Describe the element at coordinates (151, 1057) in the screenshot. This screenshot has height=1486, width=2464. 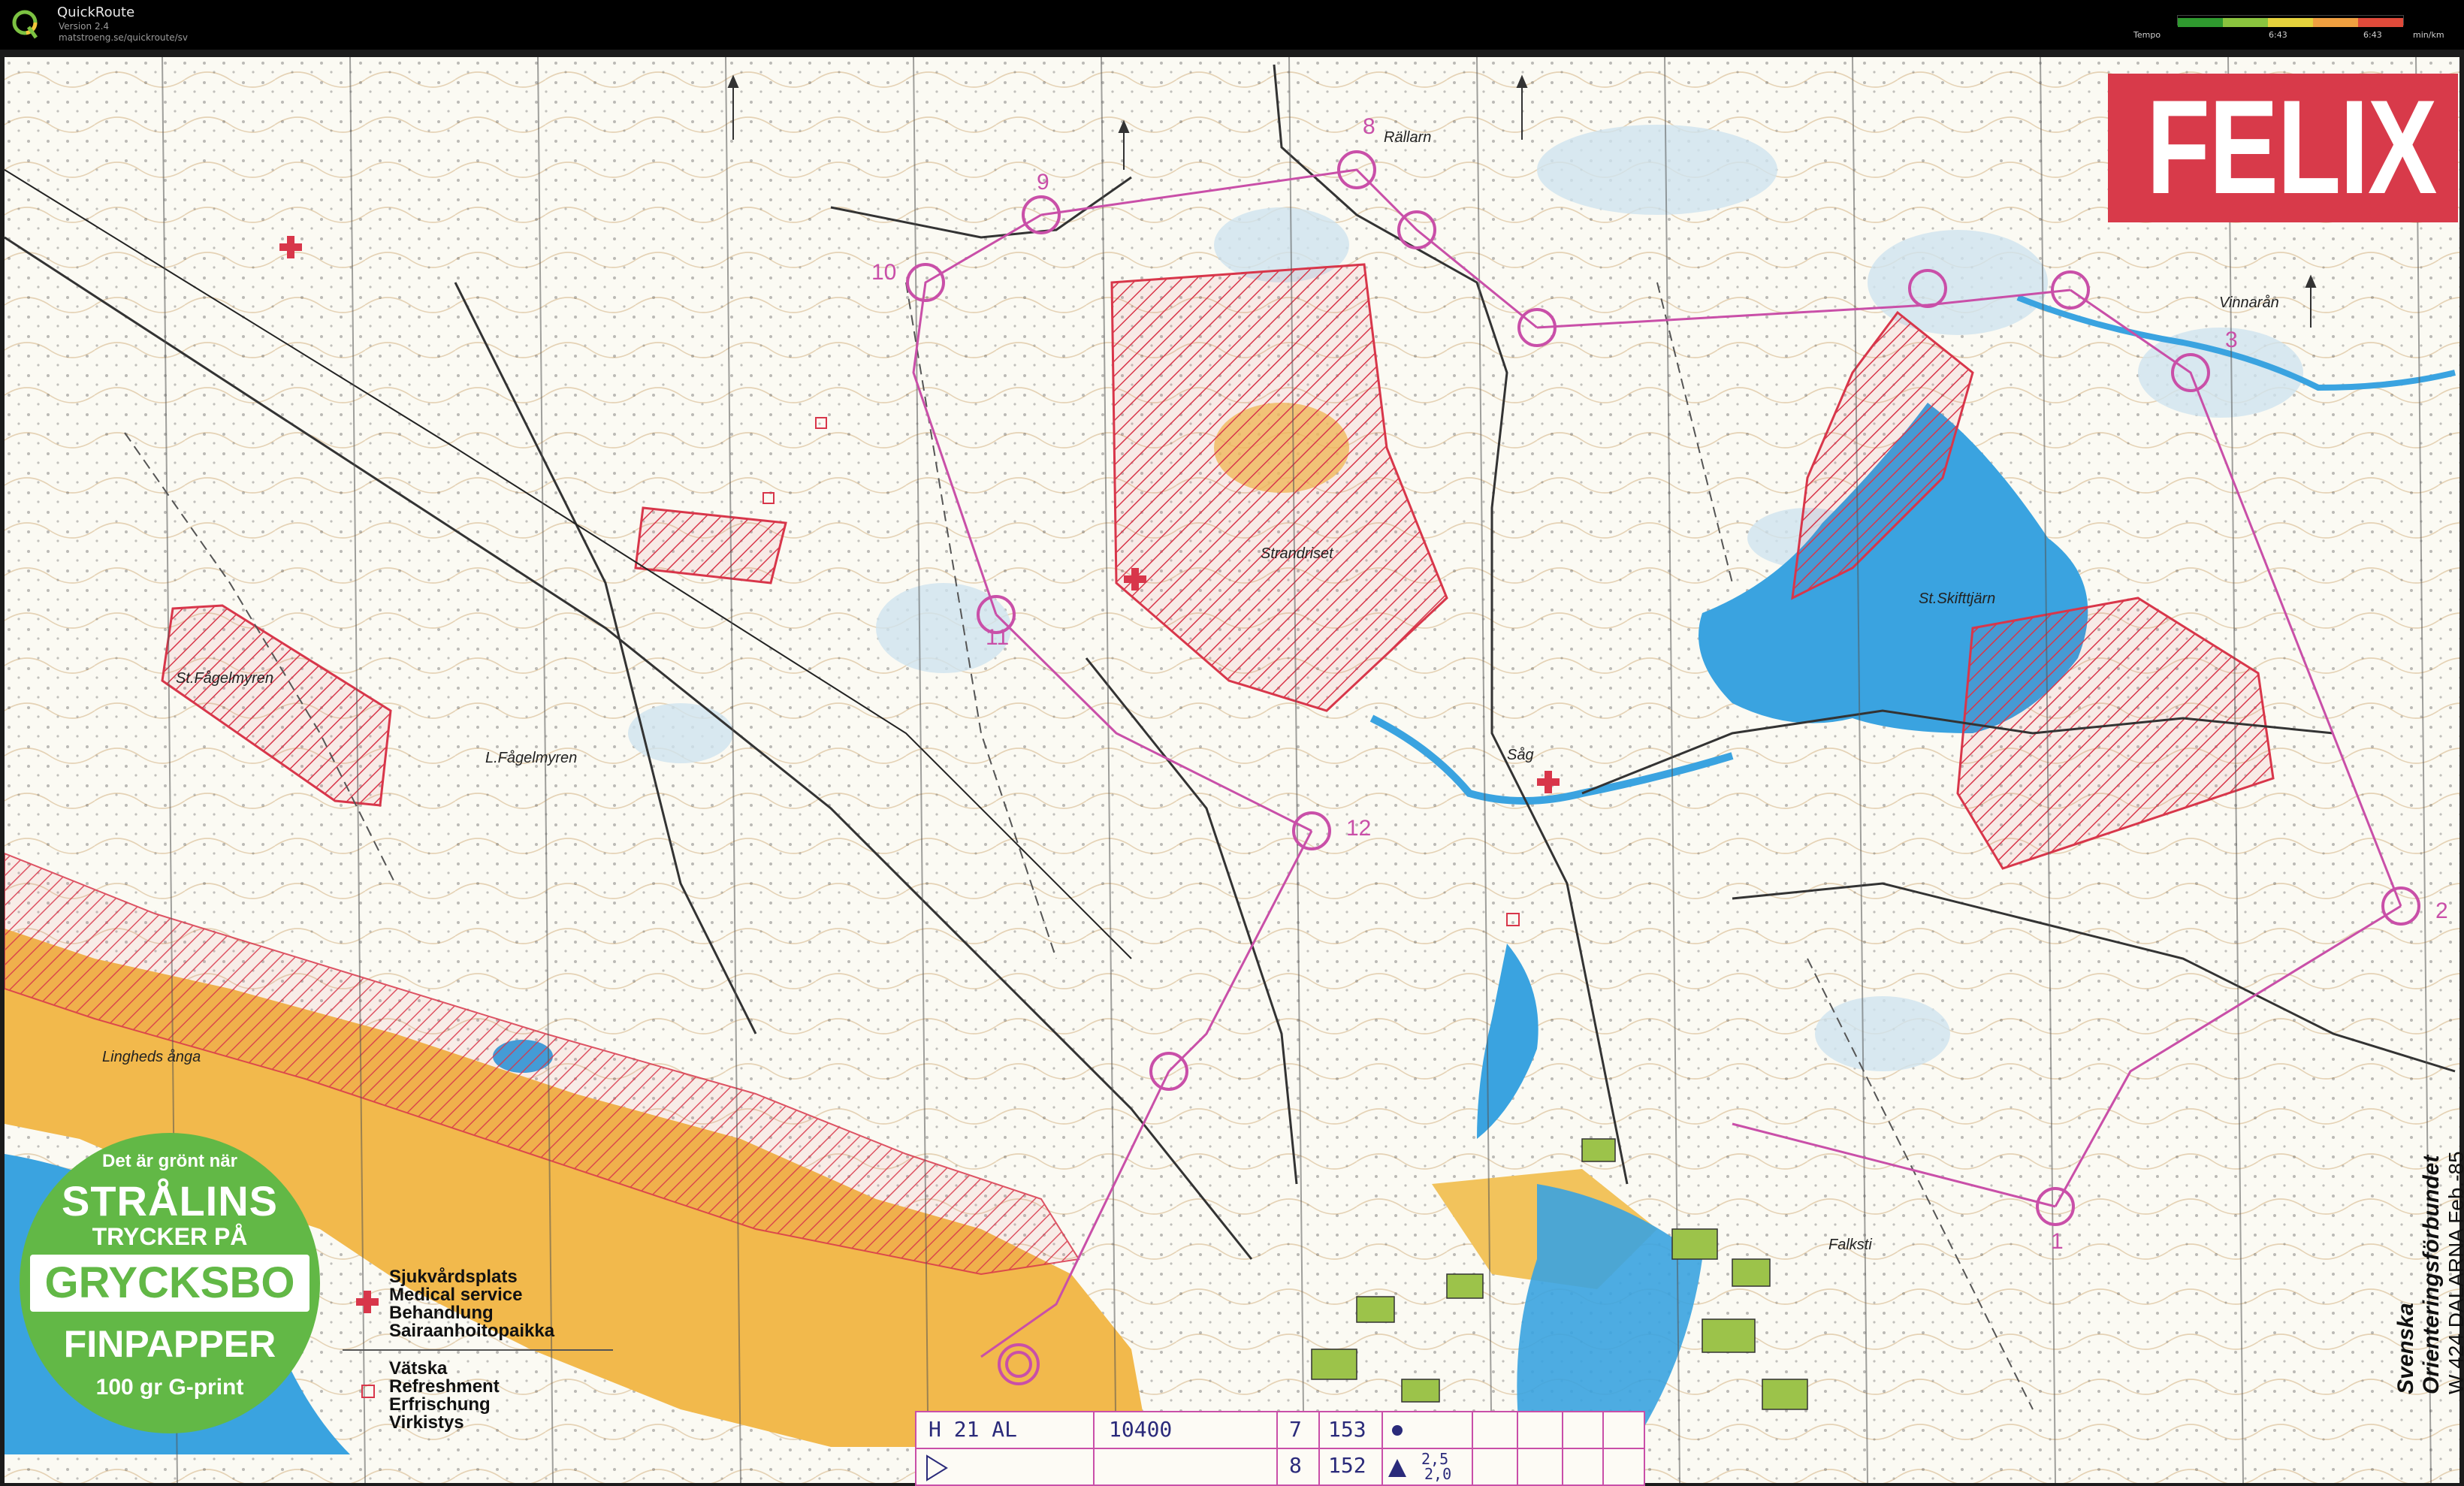
I see `place-lingheds-anga: Lingheds ånga` at that location.